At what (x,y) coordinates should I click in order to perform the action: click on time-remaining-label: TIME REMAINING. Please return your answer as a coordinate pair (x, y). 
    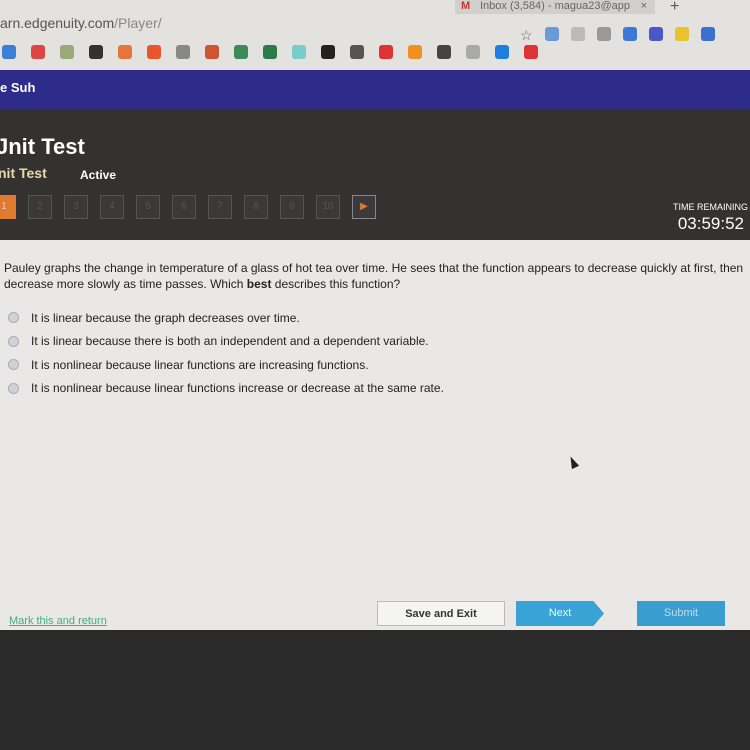
    Looking at the image, I should click on (710, 207).